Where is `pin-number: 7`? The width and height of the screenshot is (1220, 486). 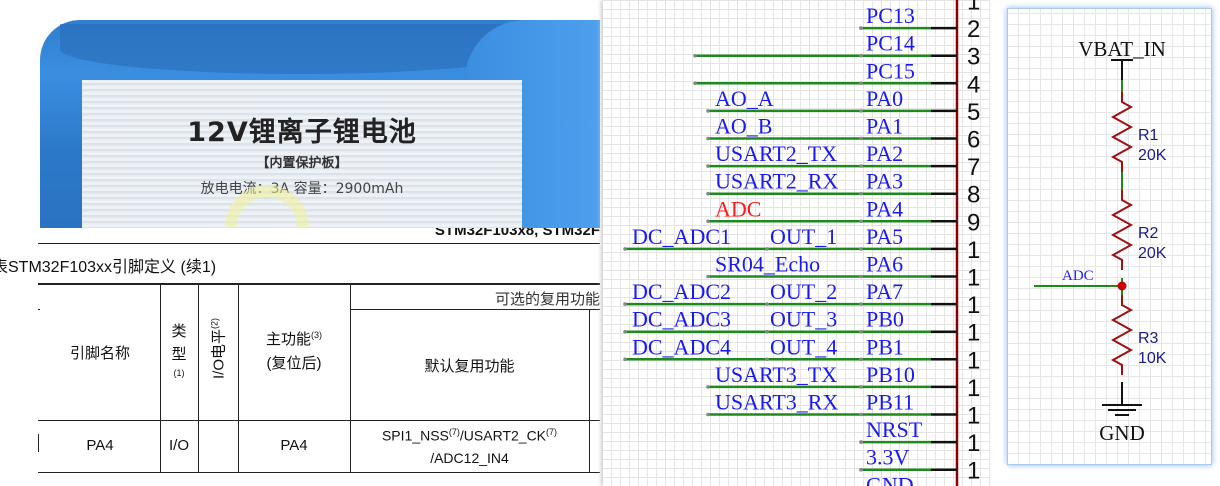 pin-number: 7 is located at coordinates (973, 167).